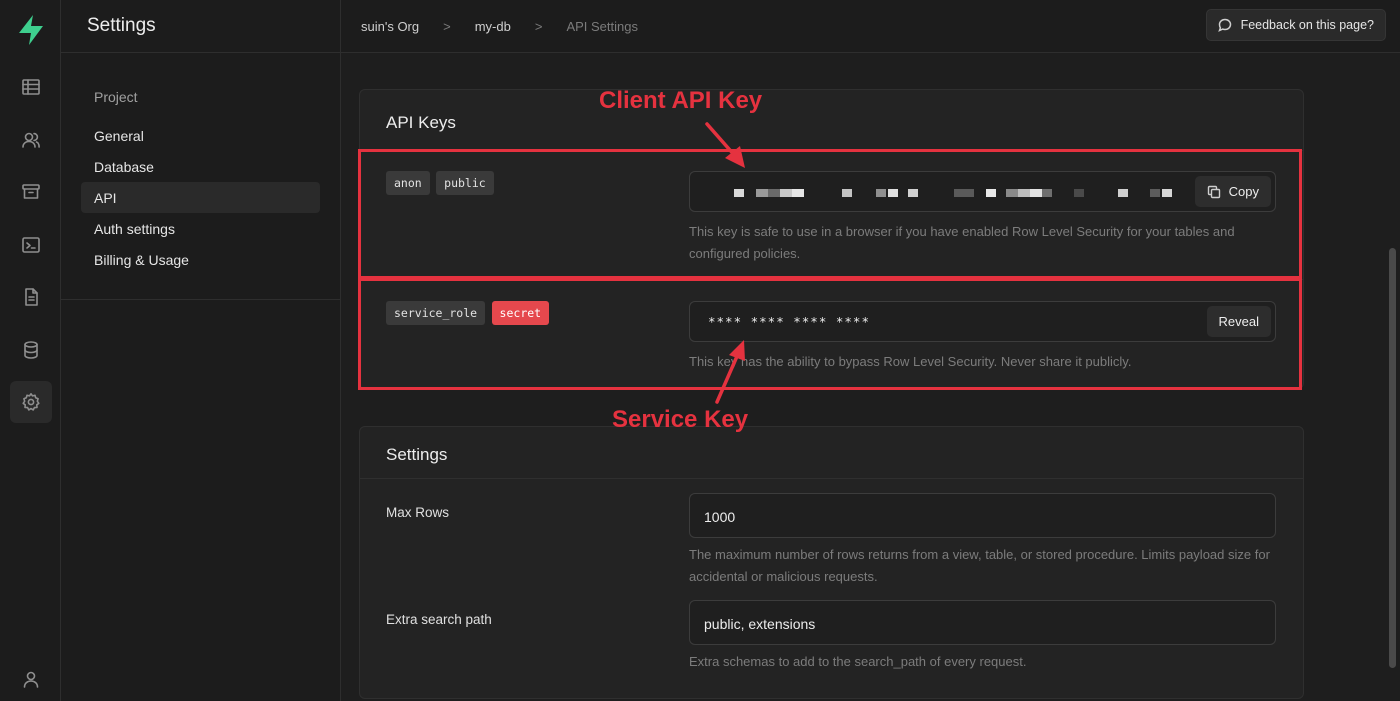  I want to click on users-icon, so click(31, 140).